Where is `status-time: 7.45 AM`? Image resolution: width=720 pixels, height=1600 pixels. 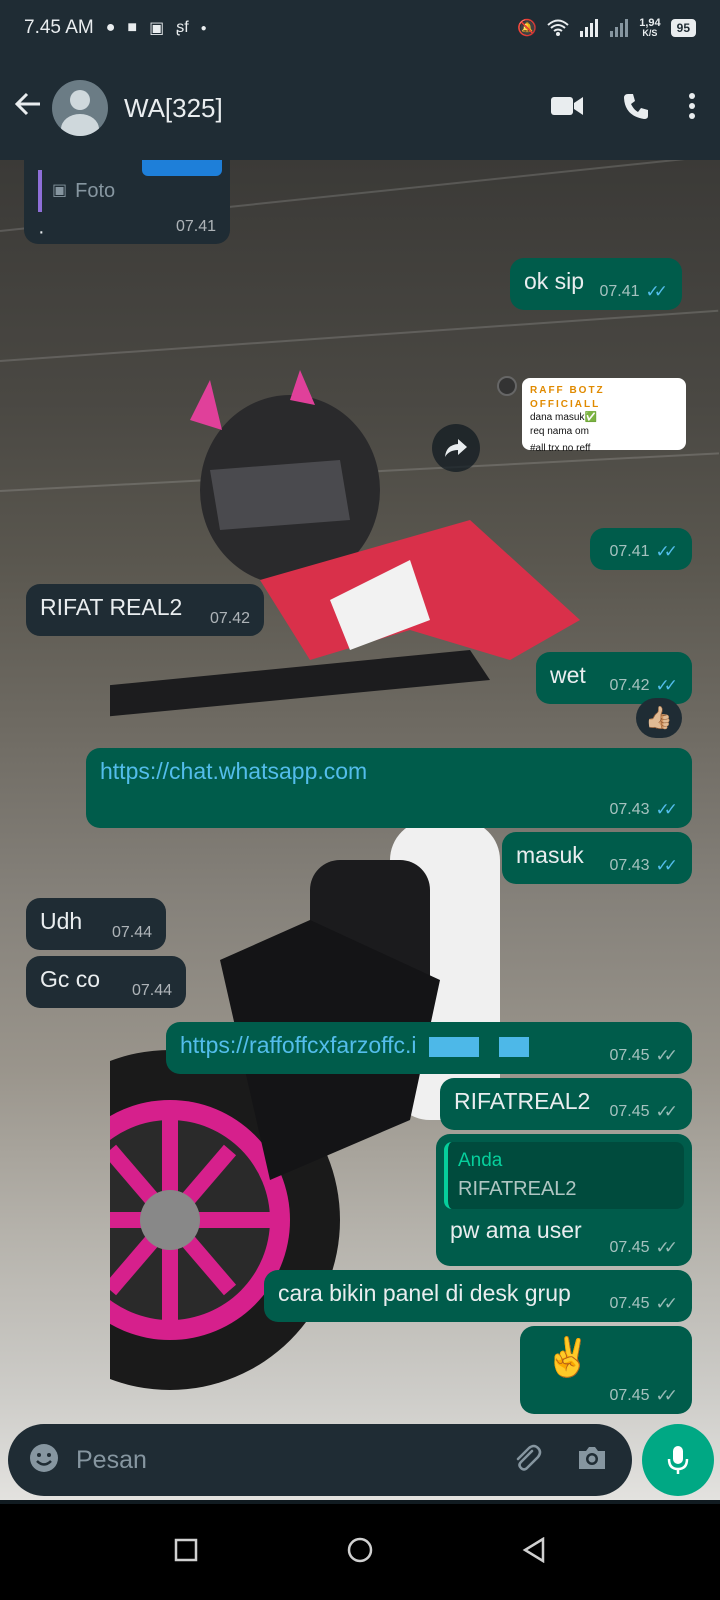 status-time: 7.45 AM is located at coordinates (59, 27).